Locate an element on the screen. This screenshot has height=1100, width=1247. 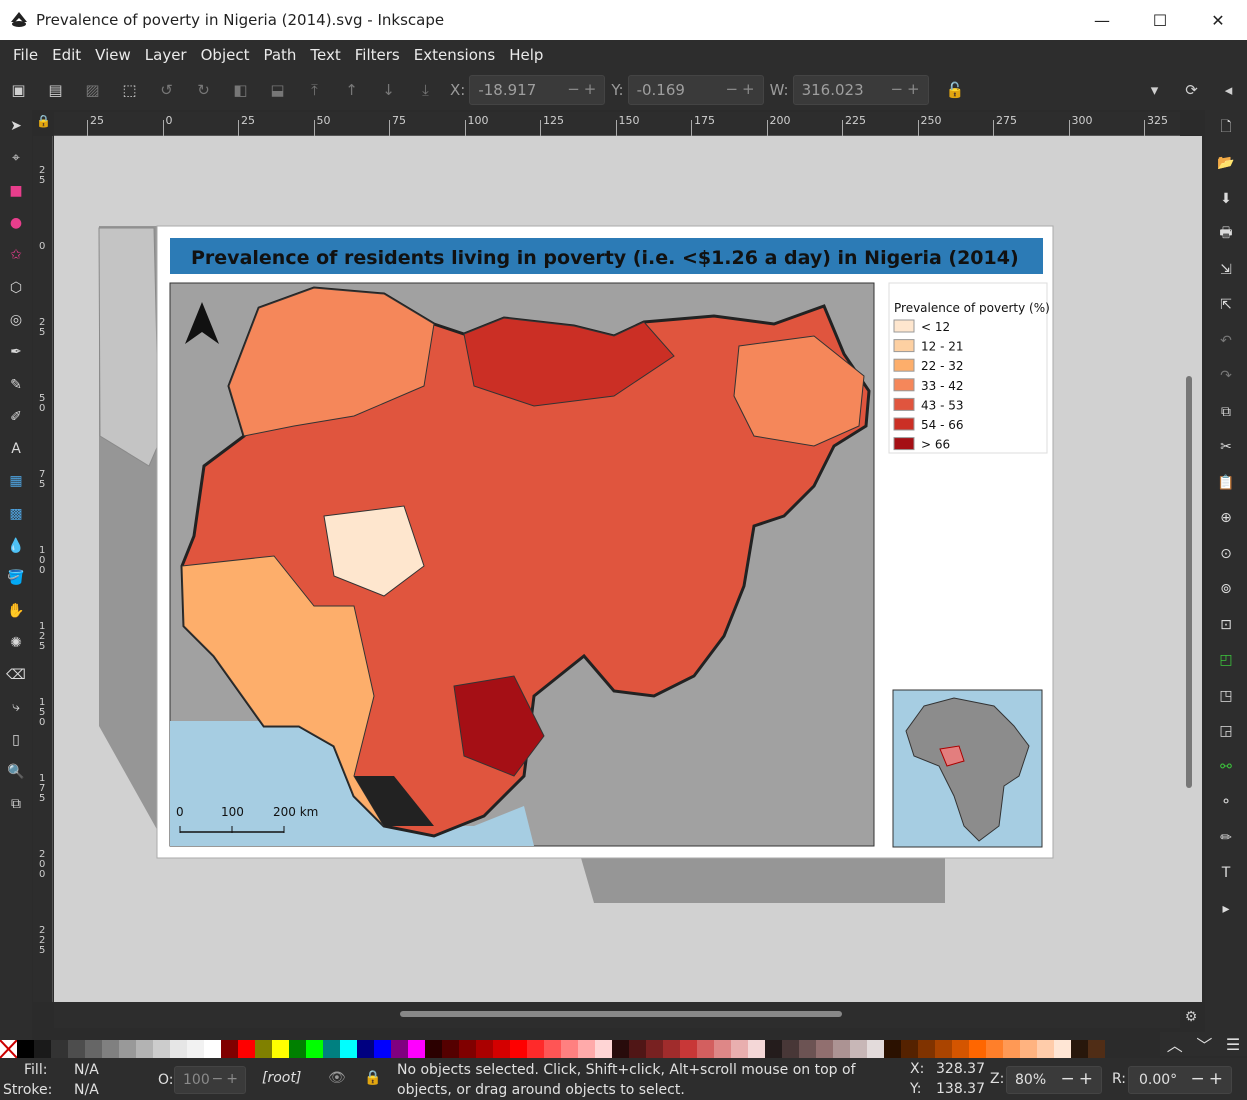
flip-horizontal-icon: ◧ is located at coordinates (240, 90).